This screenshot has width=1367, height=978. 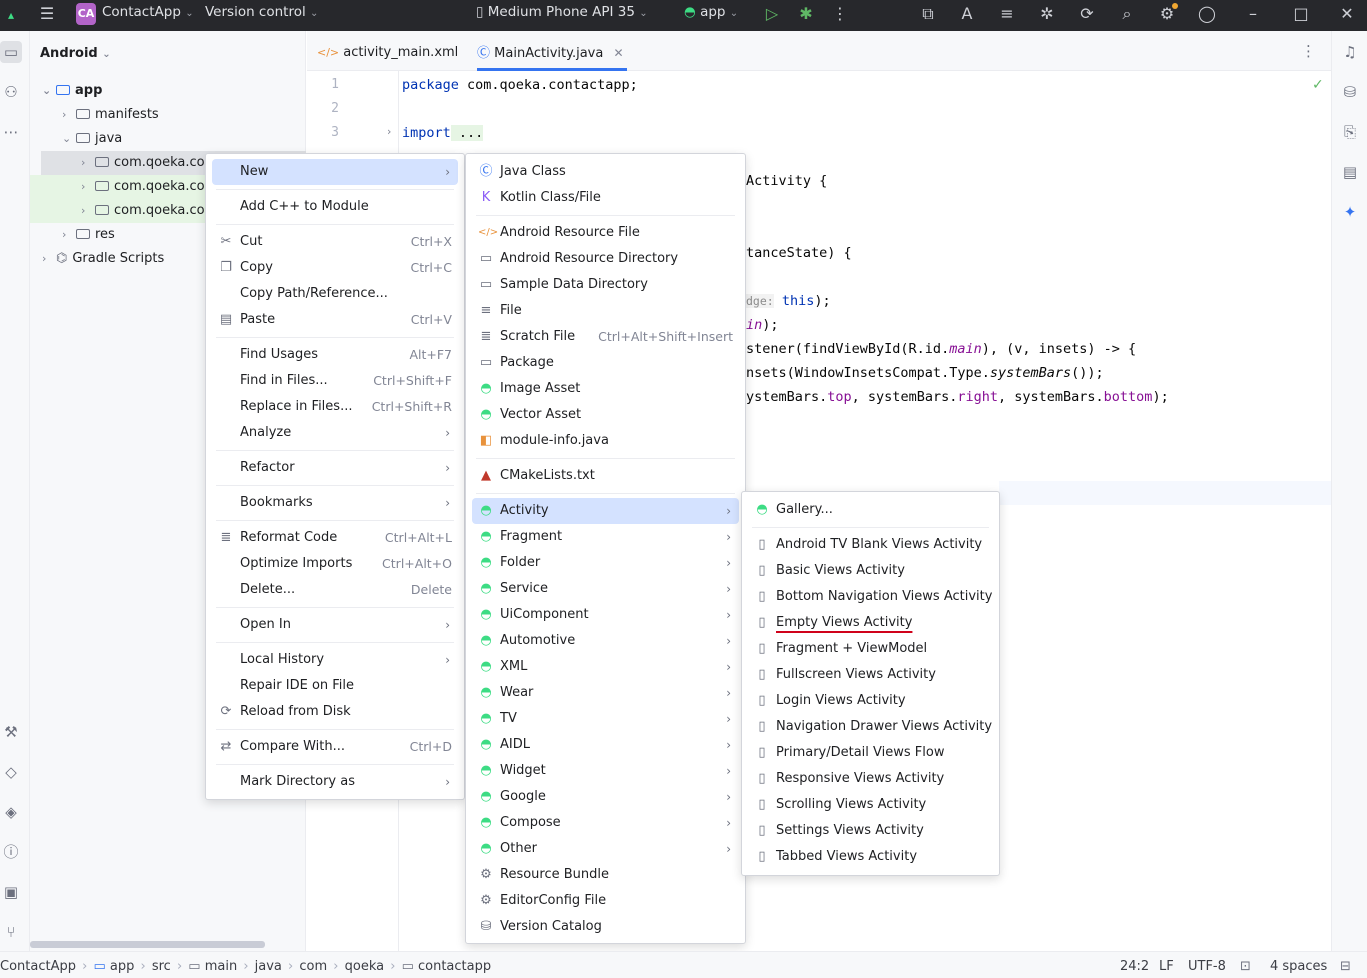 I want to click on menu-item-fullscreen-views-activity: ▯ Fullscreen Views Activity, so click(x=870, y=675).